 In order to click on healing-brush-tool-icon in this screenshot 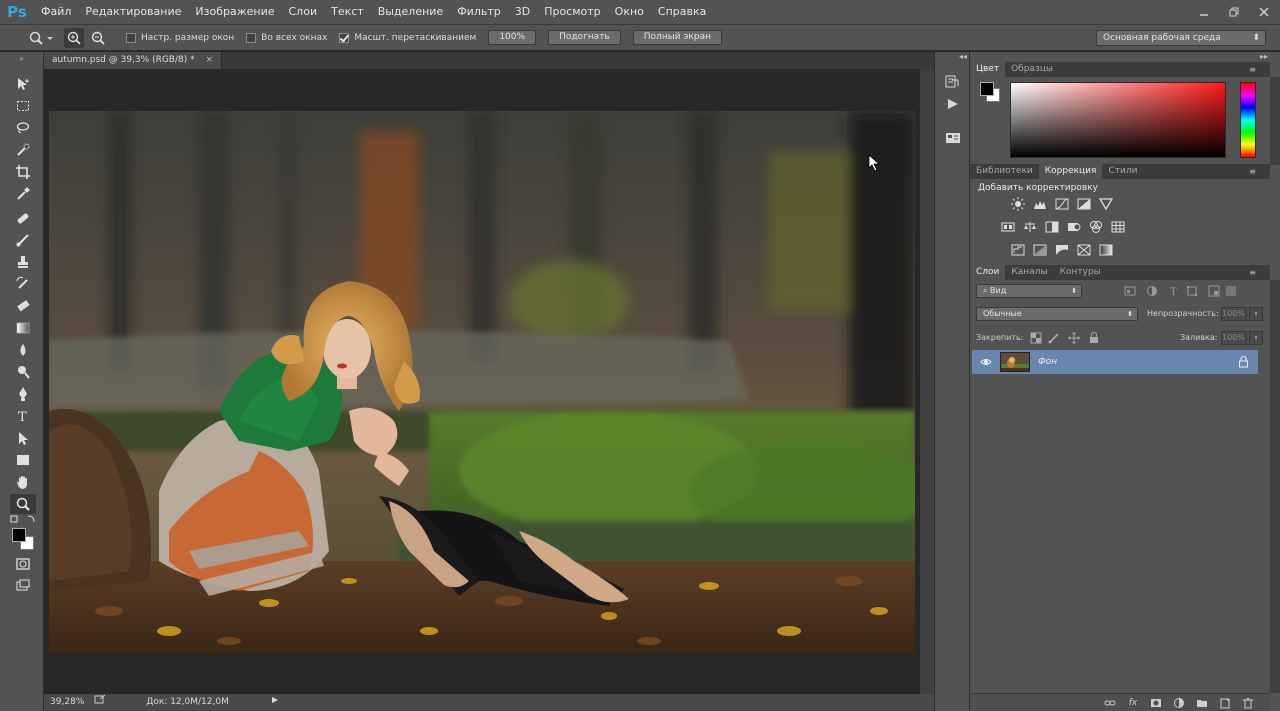, I will do `click(23, 218)`.